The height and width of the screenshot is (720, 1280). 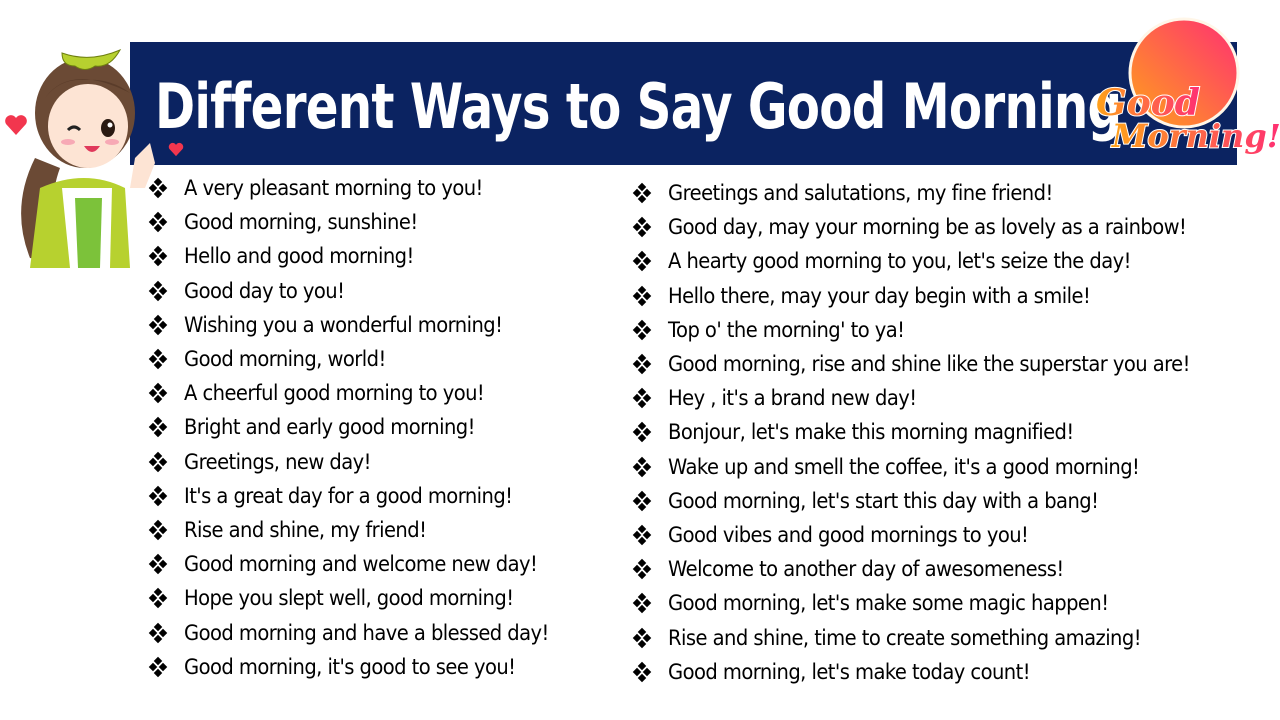 What do you see at coordinates (1195, 136) in the screenshot?
I see `logo-text-morning: Morning!` at bounding box center [1195, 136].